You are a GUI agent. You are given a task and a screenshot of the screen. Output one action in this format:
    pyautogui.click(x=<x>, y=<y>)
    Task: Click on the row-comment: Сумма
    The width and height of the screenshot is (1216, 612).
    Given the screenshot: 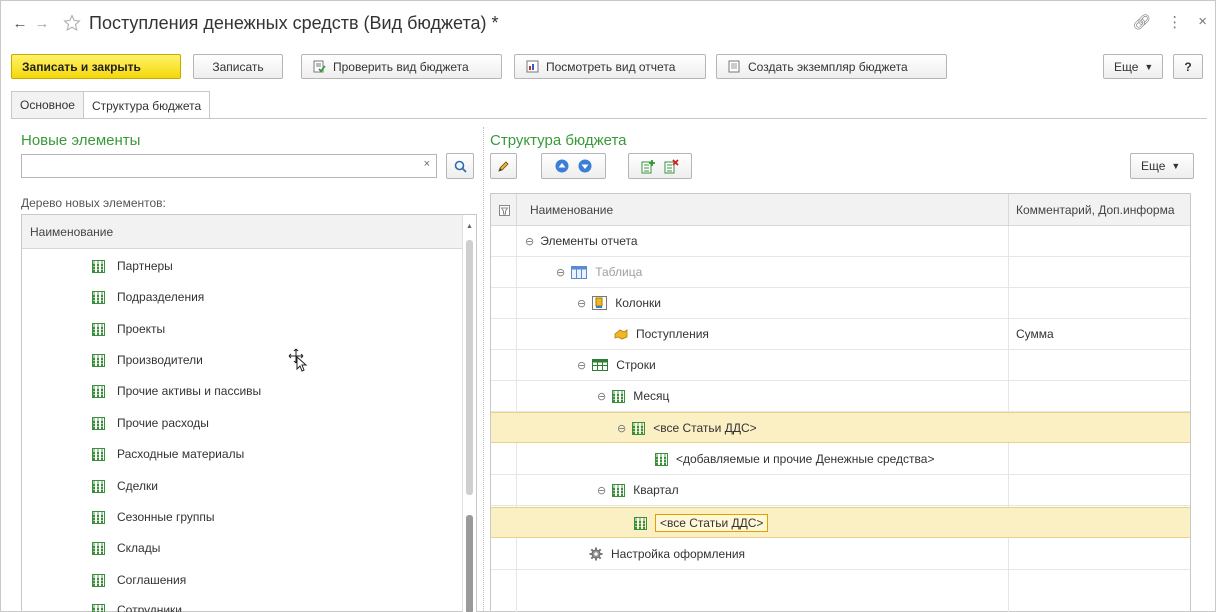 What is the action you would take?
    pyautogui.click(x=1035, y=334)
    